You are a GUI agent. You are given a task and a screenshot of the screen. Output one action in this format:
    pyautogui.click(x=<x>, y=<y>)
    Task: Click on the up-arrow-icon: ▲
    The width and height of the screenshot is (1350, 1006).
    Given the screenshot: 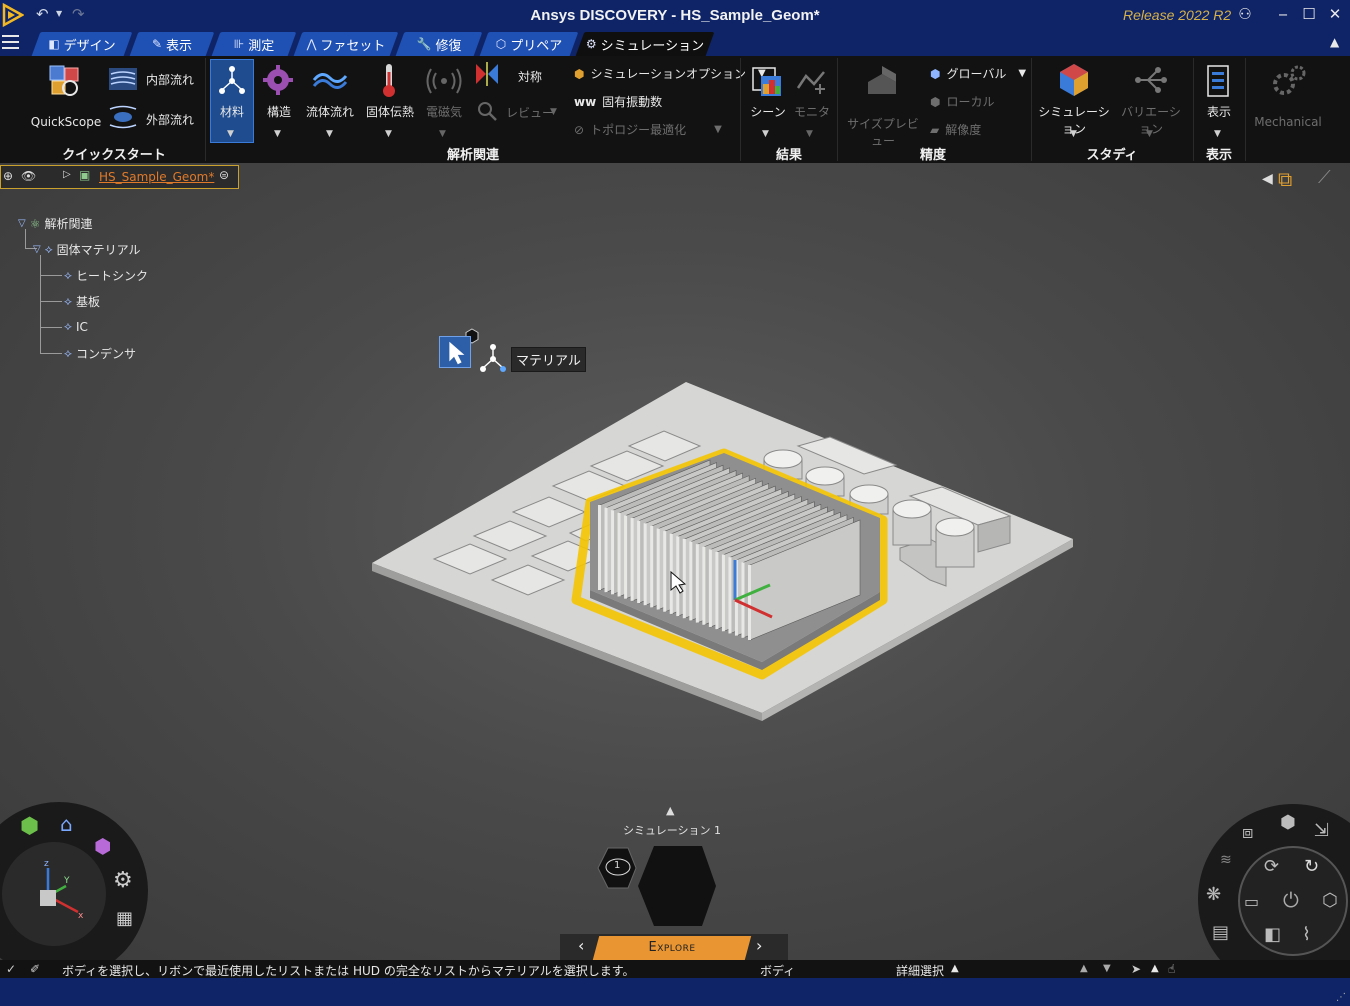 What is the action you would take?
    pyautogui.click(x=1084, y=968)
    